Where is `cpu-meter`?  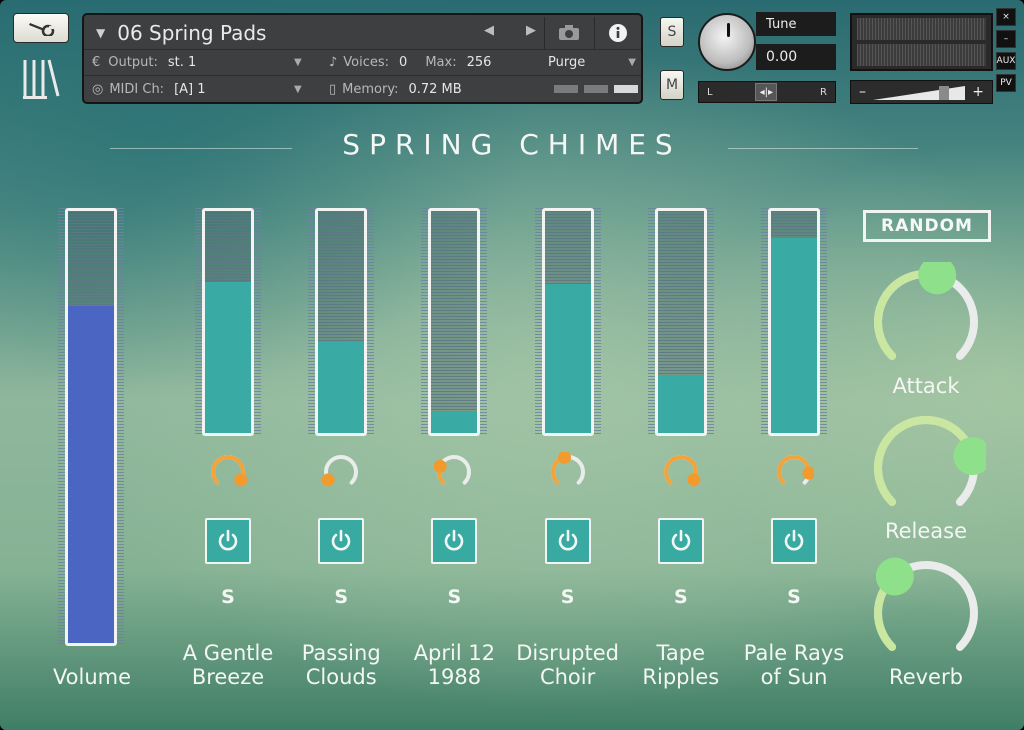
cpu-meter is located at coordinates (596, 89).